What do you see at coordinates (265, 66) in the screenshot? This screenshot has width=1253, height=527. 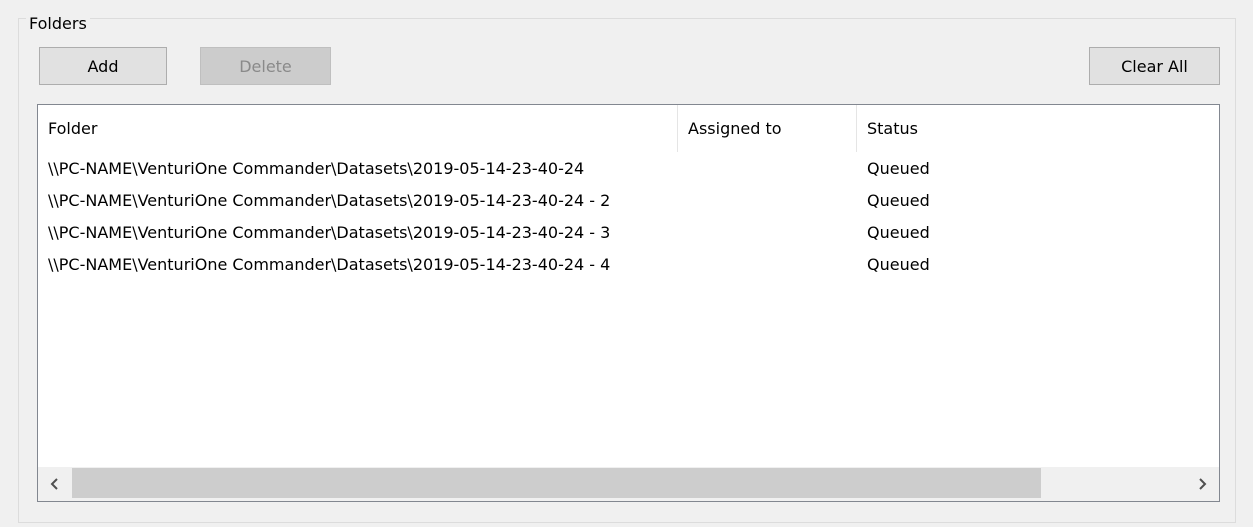 I see `delete-button: Delete` at bounding box center [265, 66].